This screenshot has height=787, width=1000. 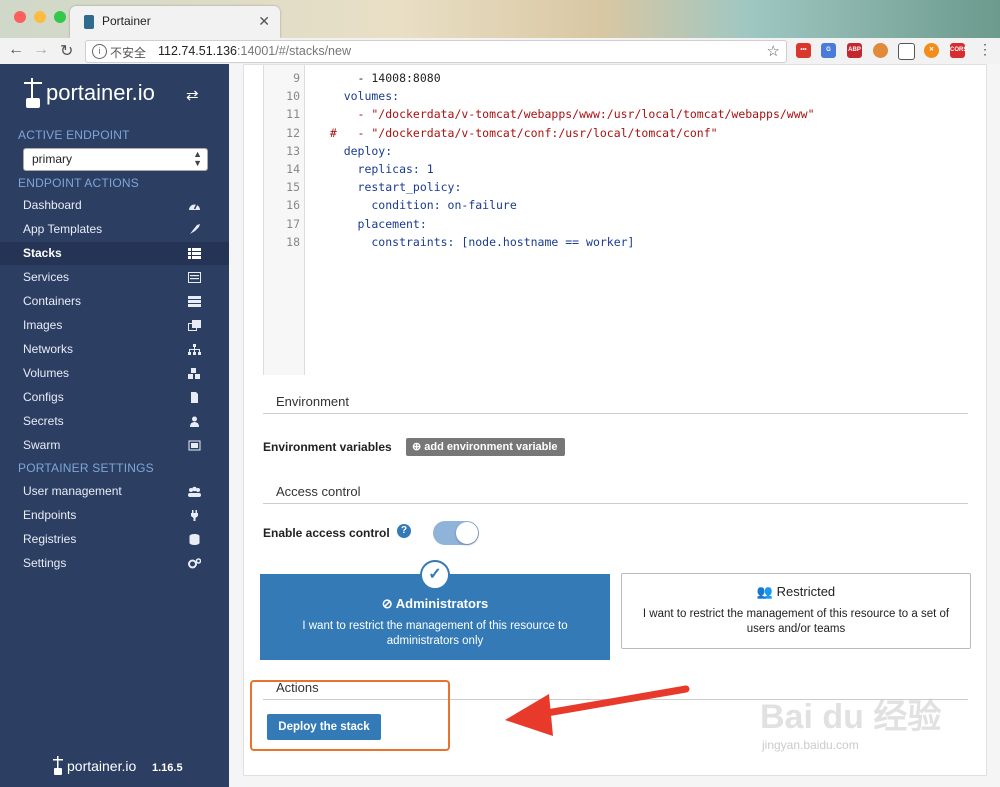 What do you see at coordinates (114, 373) in the screenshot?
I see `sidebar-item-volumes: Volumes` at bounding box center [114, 373].